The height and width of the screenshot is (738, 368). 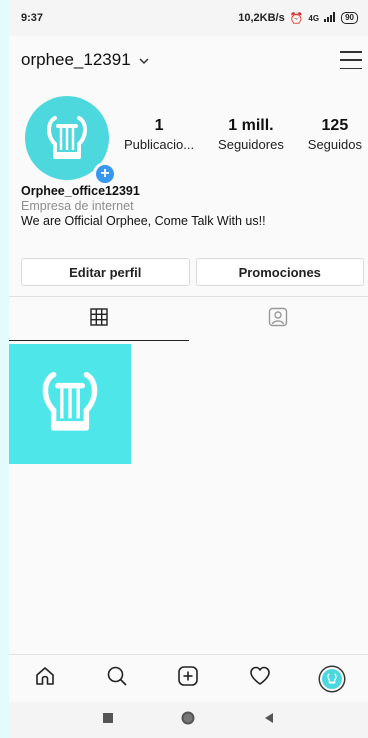 I want to click on alarm-icon: ⏰, so click(x=296, y=18).